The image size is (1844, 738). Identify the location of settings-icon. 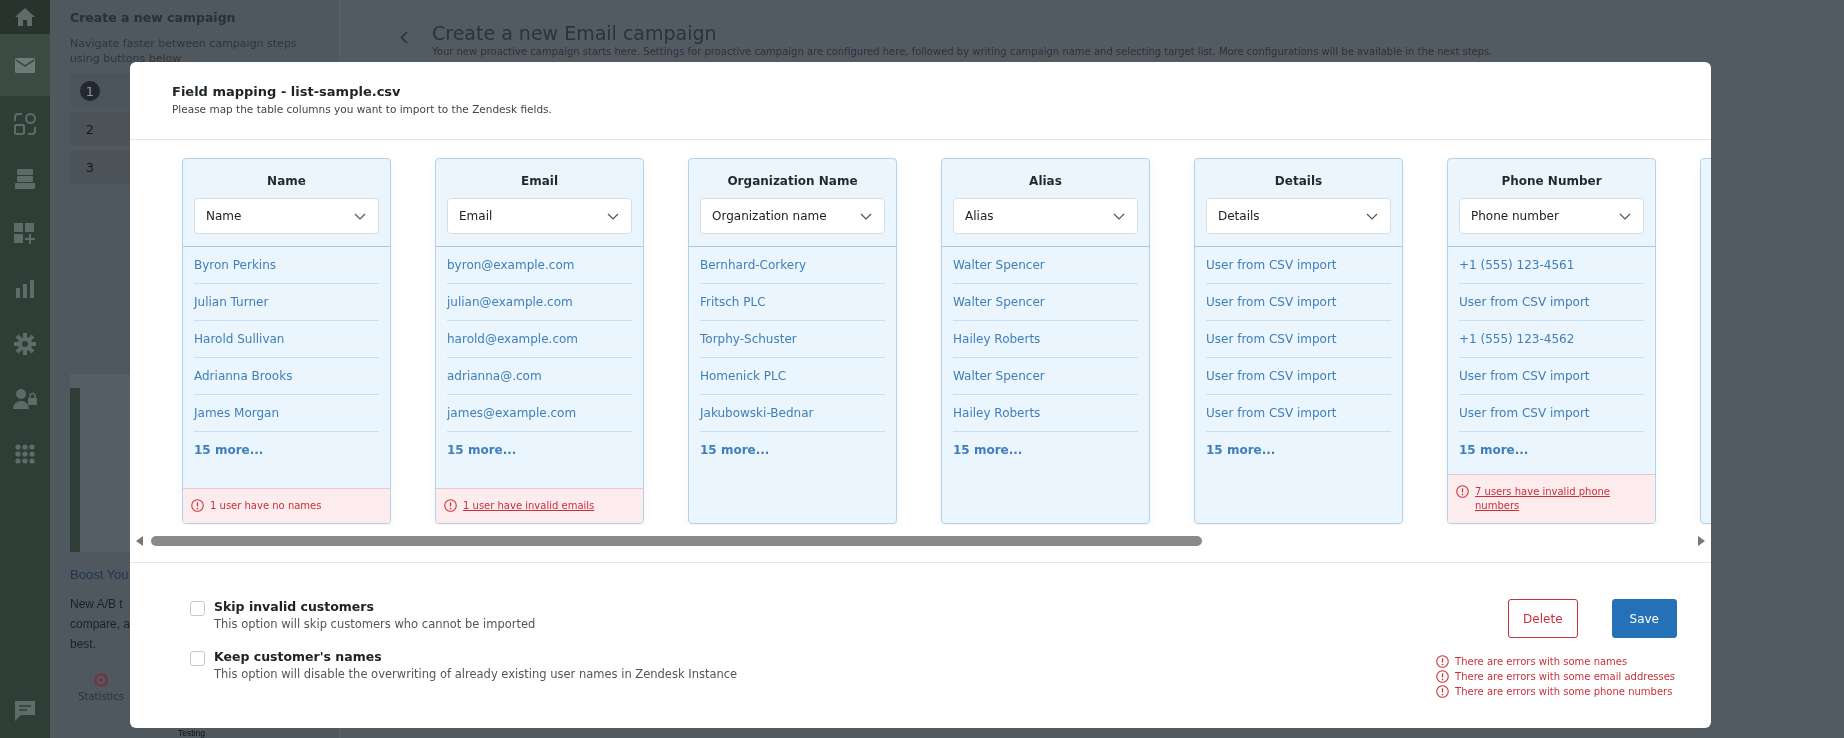
(25, 343).